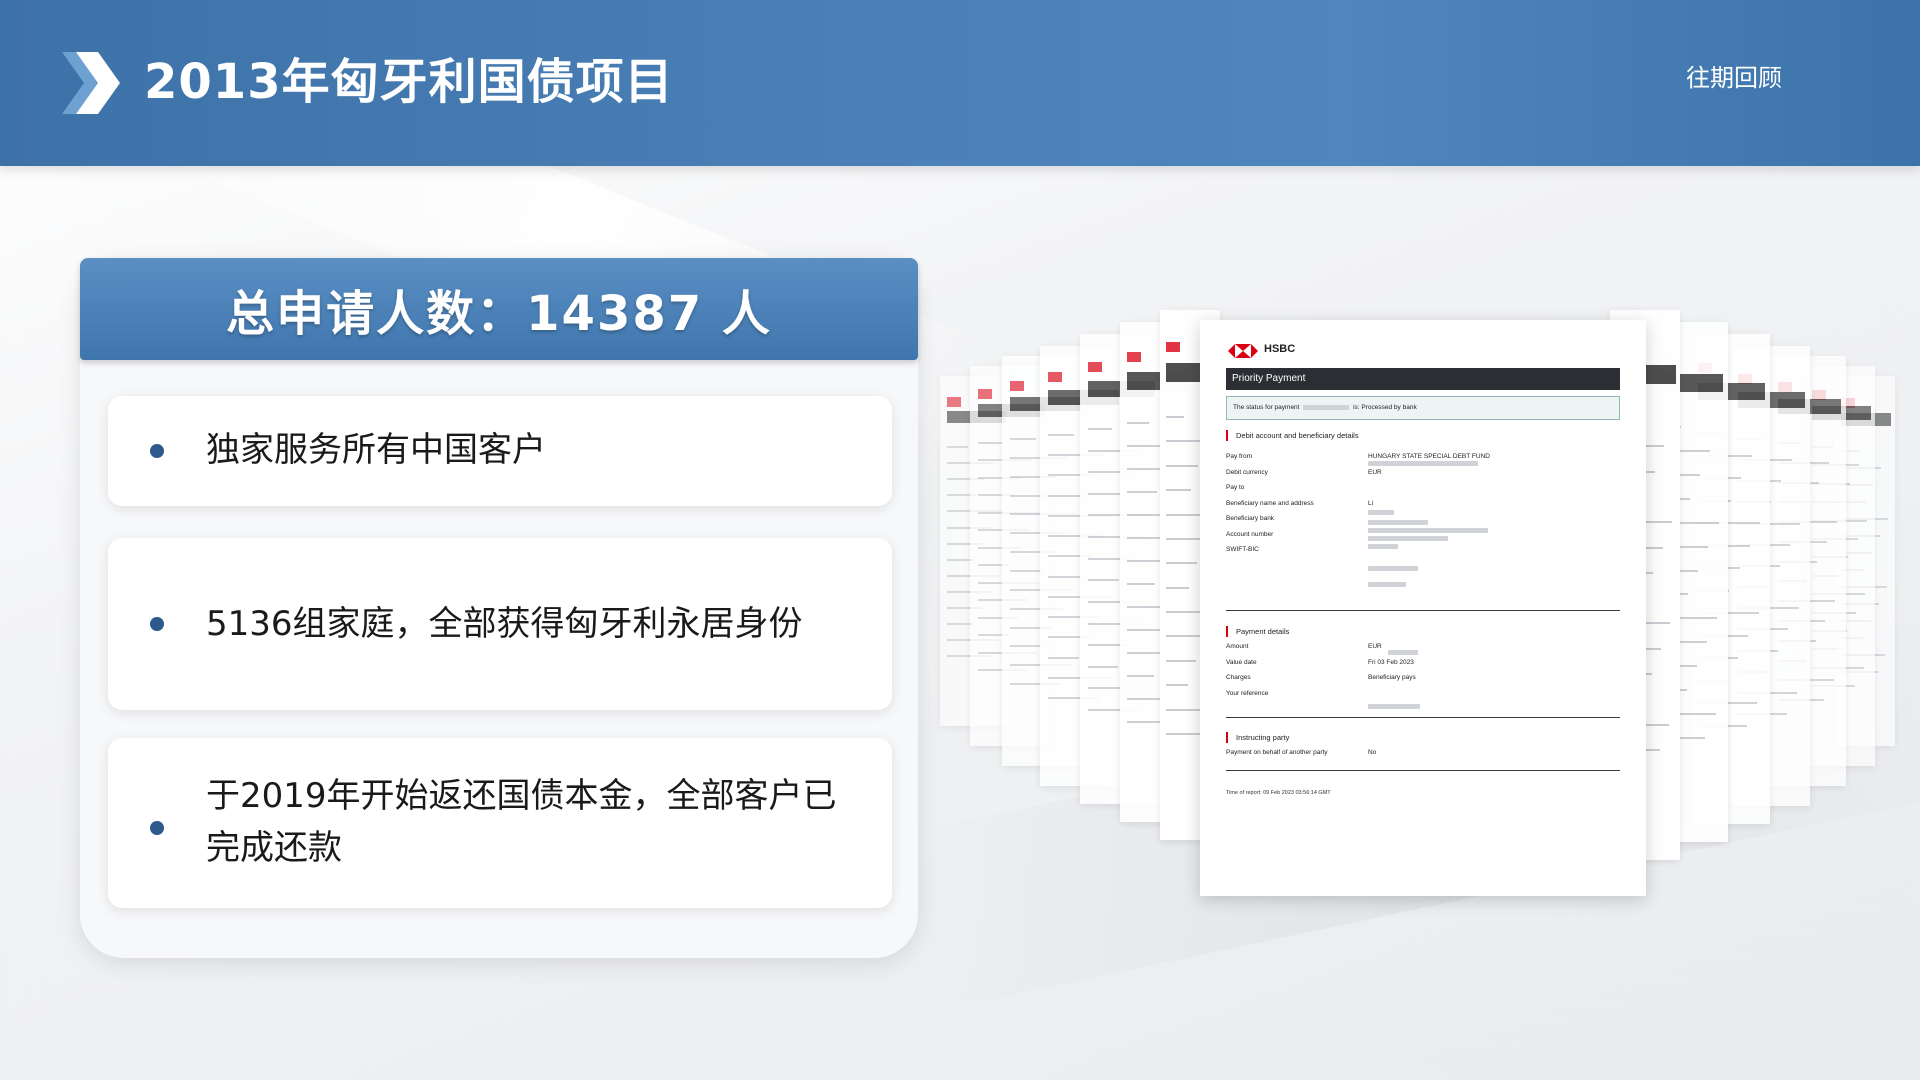 Image resolution: width=1920 pixels, height=1080 pixels. Describe the element at coordinates (1385, 407) in the screenshot. I see `doc-status-suffix: is: Processed by bank` at that location.